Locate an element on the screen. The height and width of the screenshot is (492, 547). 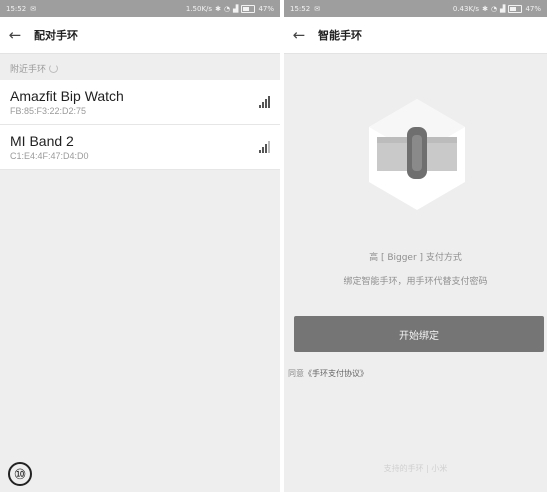
device-mac: FB:85:F3:22:D2:75 is located at coordinates (48, 111).